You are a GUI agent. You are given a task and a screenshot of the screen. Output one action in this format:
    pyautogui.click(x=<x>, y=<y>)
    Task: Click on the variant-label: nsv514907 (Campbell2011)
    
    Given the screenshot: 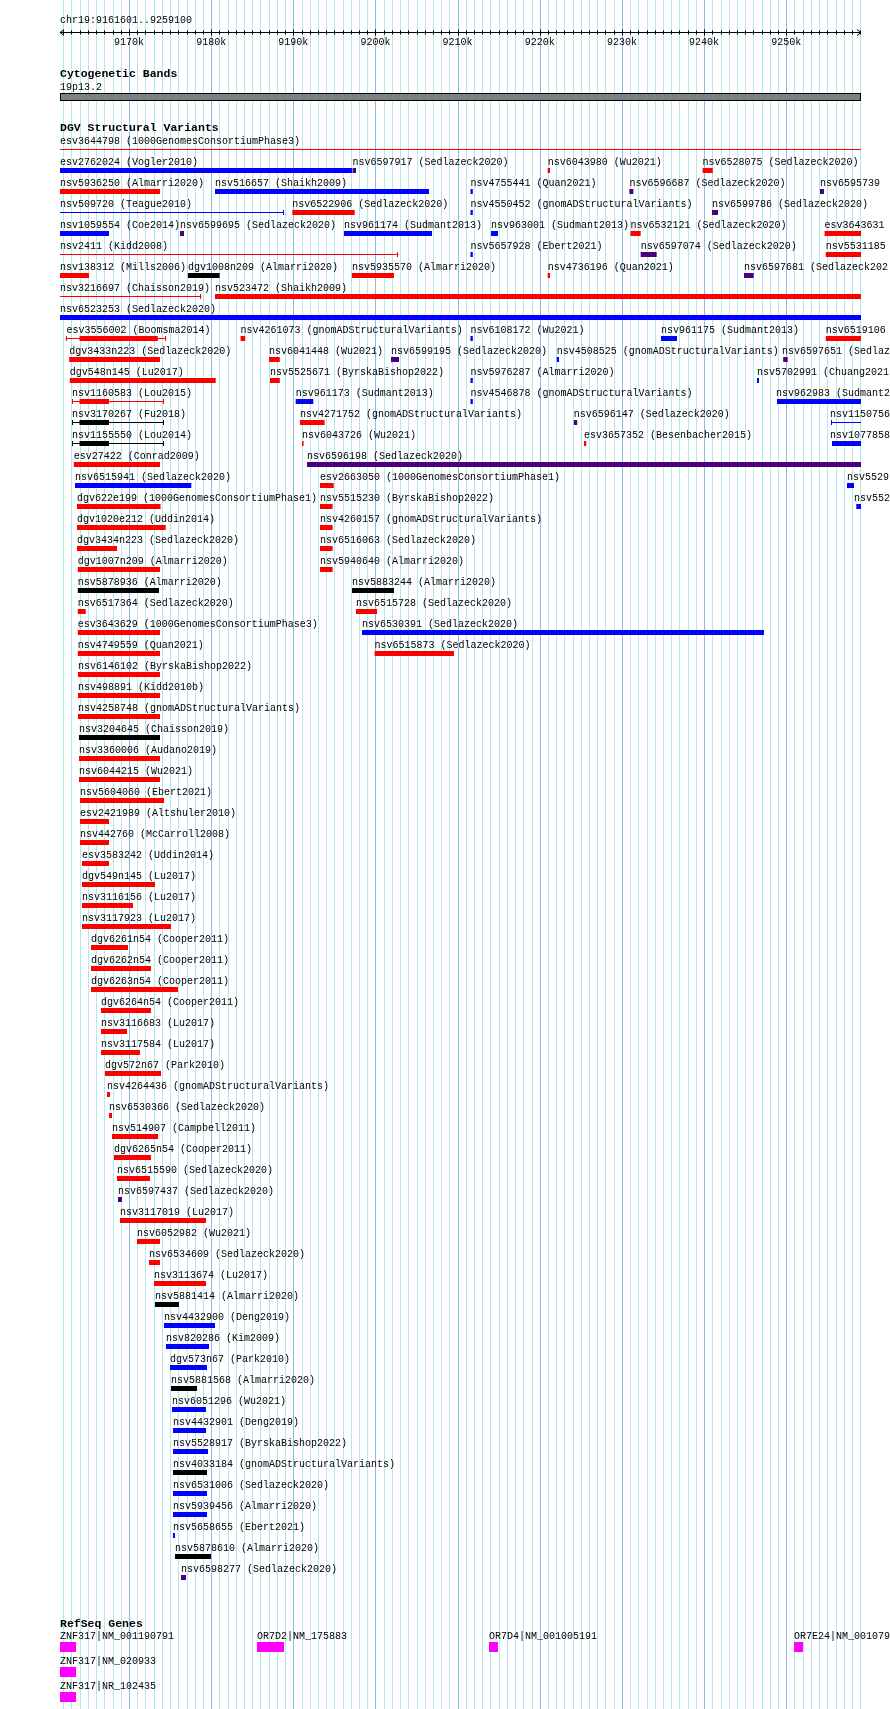 What is the action you would take?
    pyautogui.click(x=184, y=1128)
    